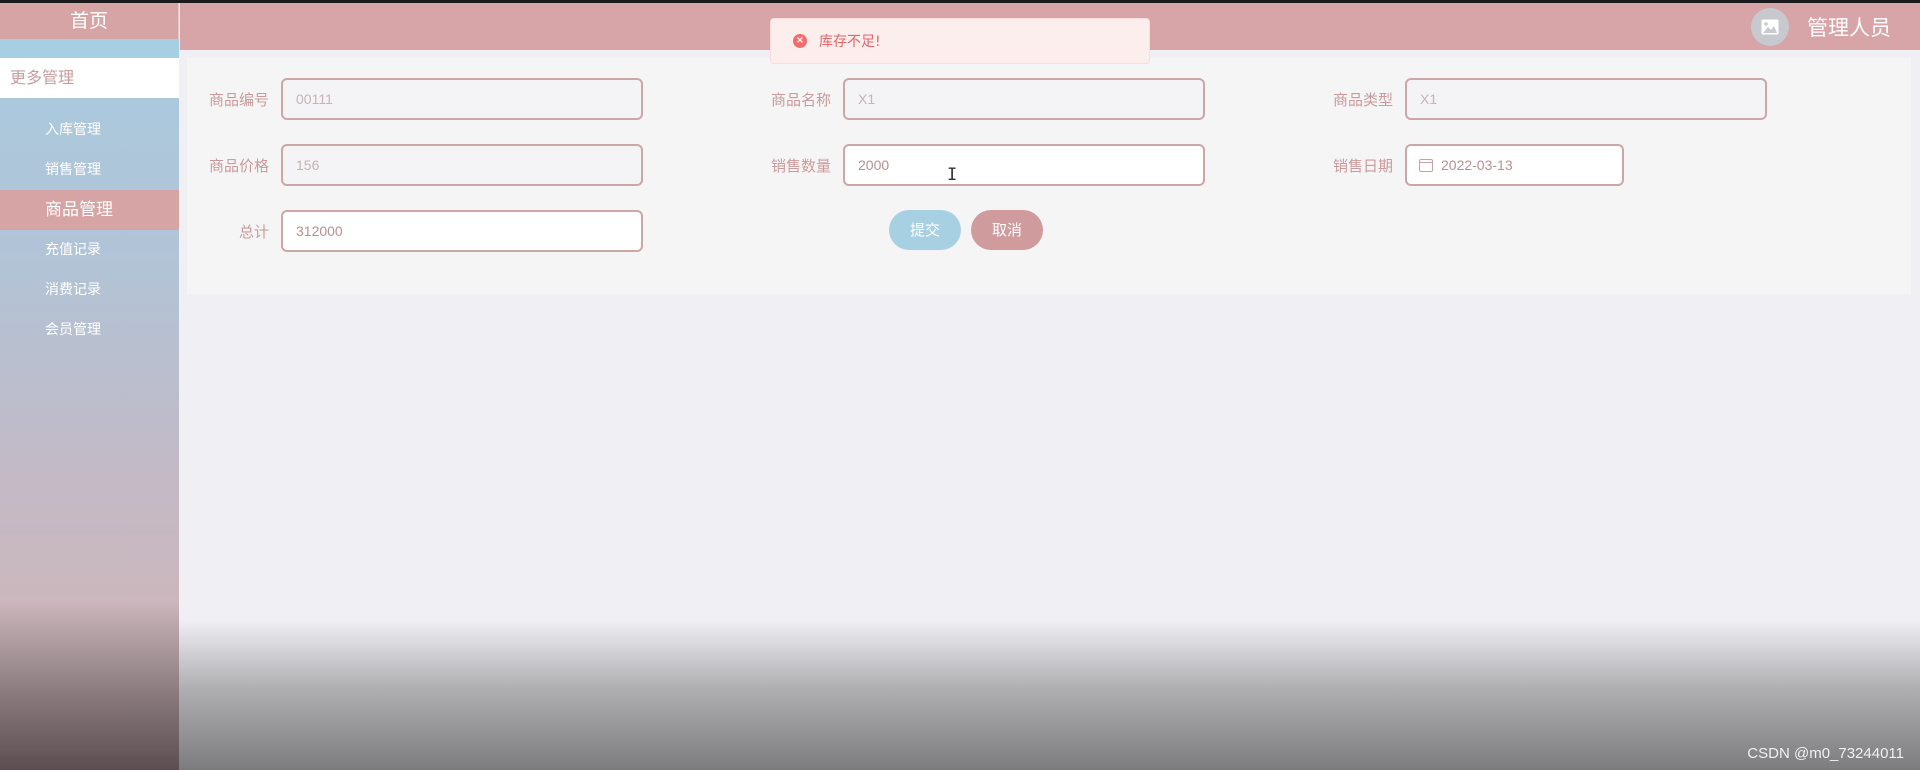 The width and height of the screenshot is (1920, 770). I want to click on sidebar: 首页 更多管理 入库管理 销售管理 商品管理 充值记录 消费记录 会员管理, so click(89, 386).